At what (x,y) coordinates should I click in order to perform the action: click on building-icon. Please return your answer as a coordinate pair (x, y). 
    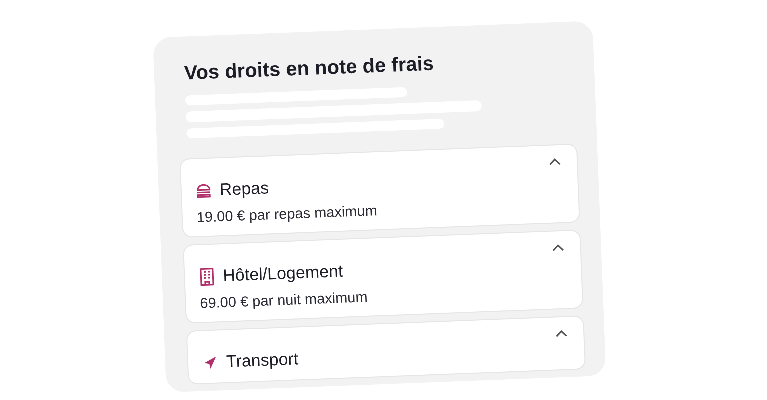
    Looking at the image, I should click on (207, 277).